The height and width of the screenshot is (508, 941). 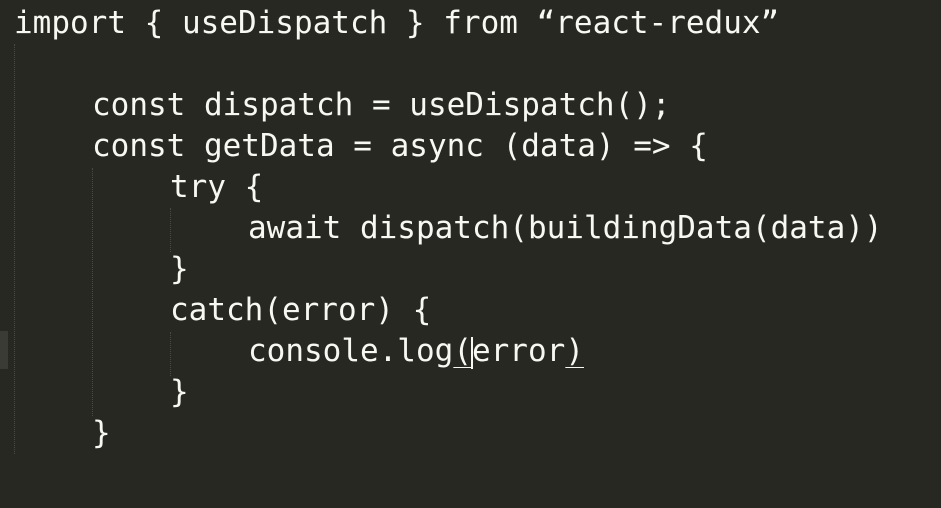 I want to click on code-text: const getData = async (data) => {, so click(x=400, y=146).